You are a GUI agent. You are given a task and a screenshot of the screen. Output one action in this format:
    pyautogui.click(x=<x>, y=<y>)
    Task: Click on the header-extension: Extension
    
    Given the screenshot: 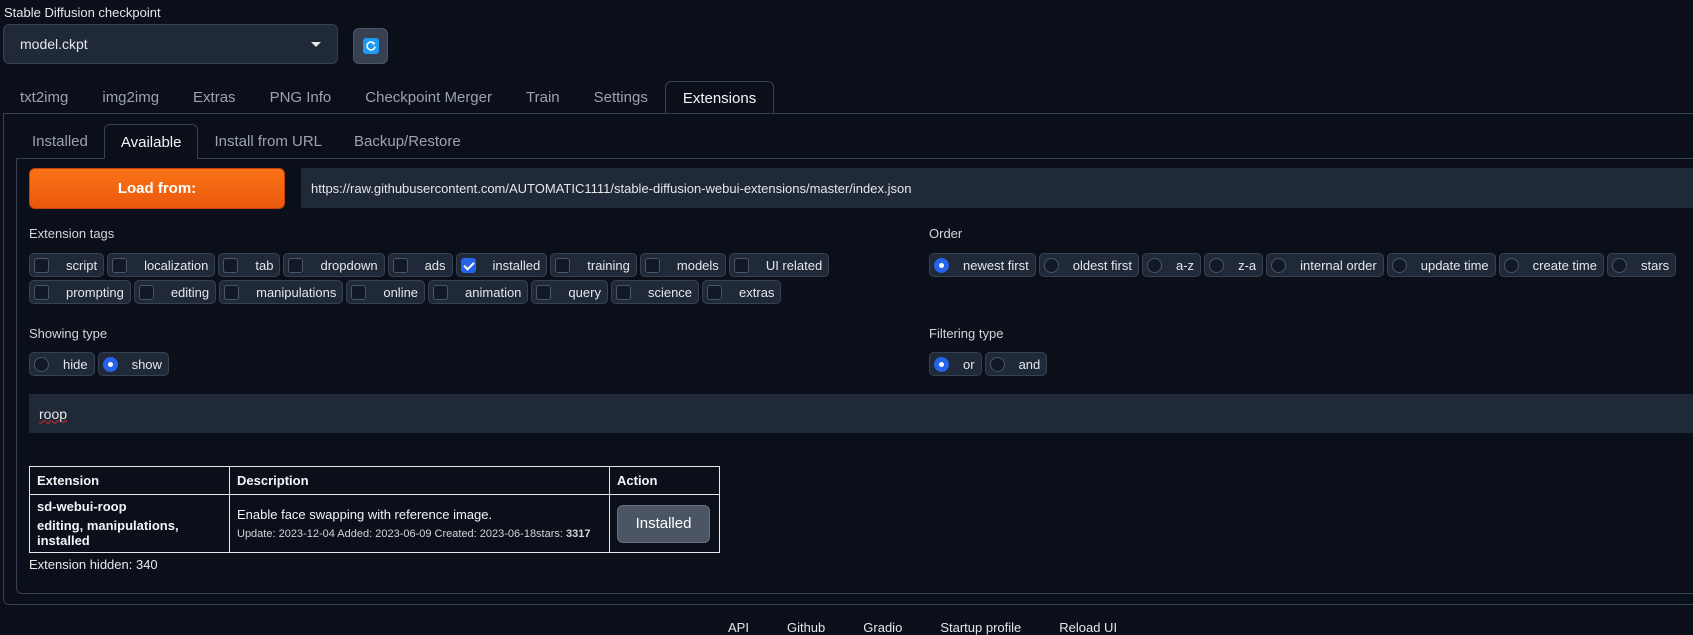 What is the action you would take?
    pyautogui.click(x=129, y=480)
    